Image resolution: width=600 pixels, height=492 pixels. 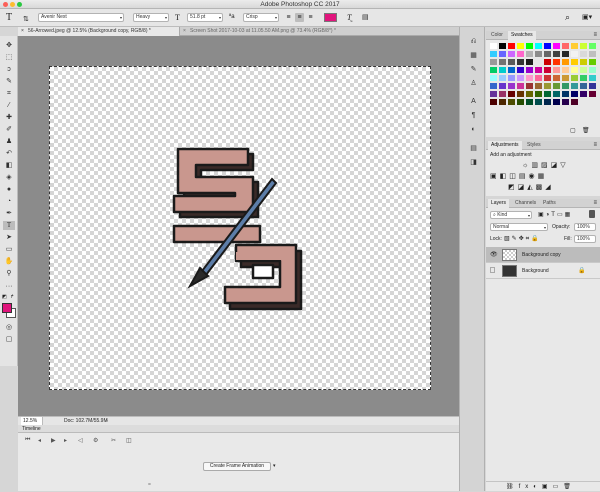 I want to click on layer-row-background-copy: 👁 Background copy, so click(x=543, y=255).